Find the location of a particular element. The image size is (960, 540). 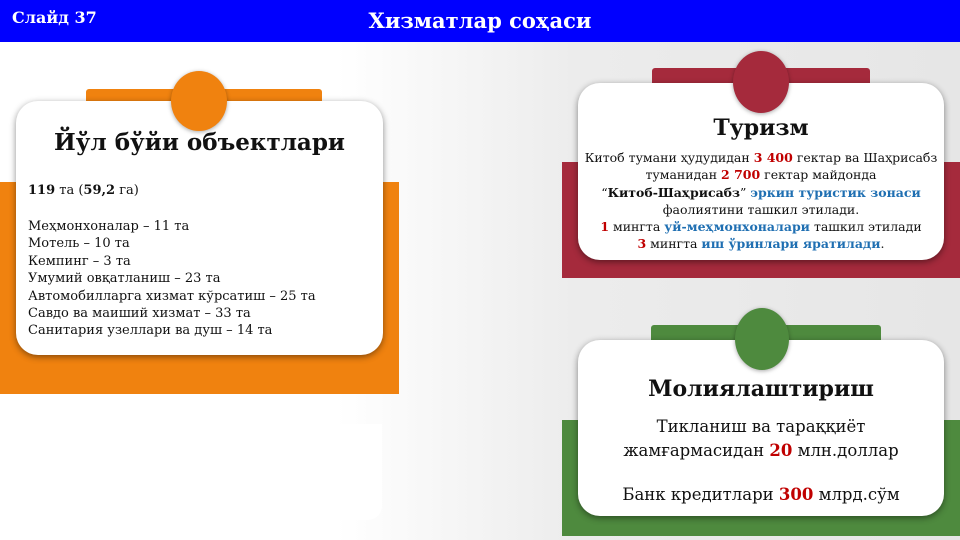

text: туманидан is located at coordinates (683, 175).